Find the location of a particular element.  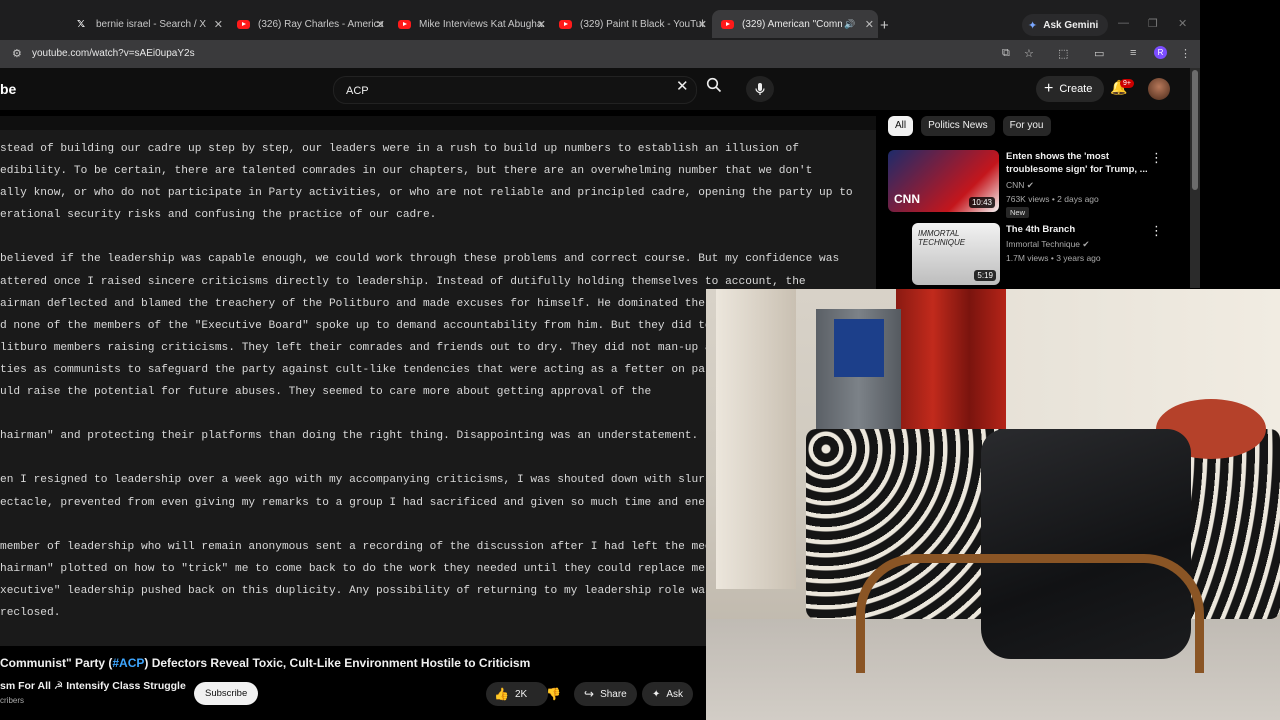

video-title-start: Communist" Party ( is located at coordinates (56, 663).